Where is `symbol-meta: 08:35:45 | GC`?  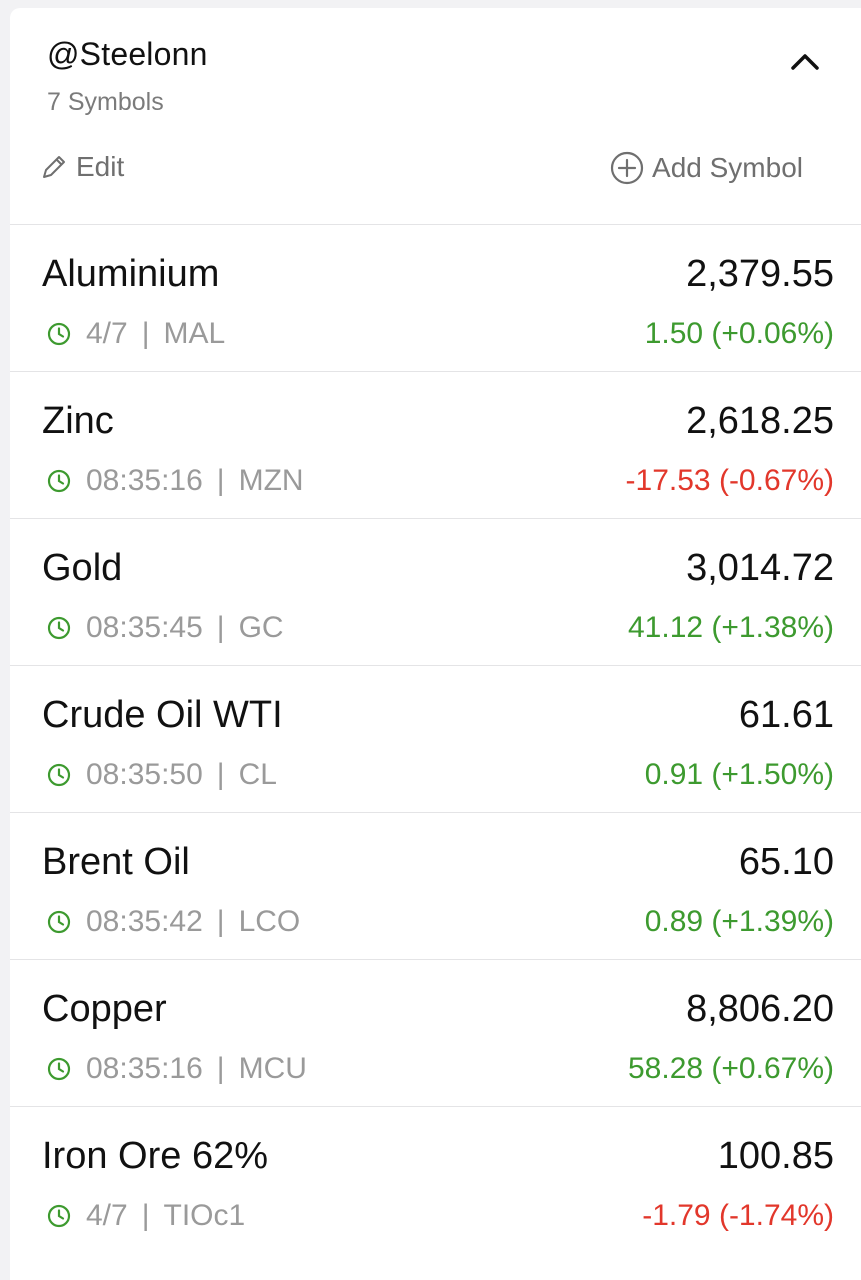
symbol-meta: 08:35:45 | GC is located at coordinates (165, 628).